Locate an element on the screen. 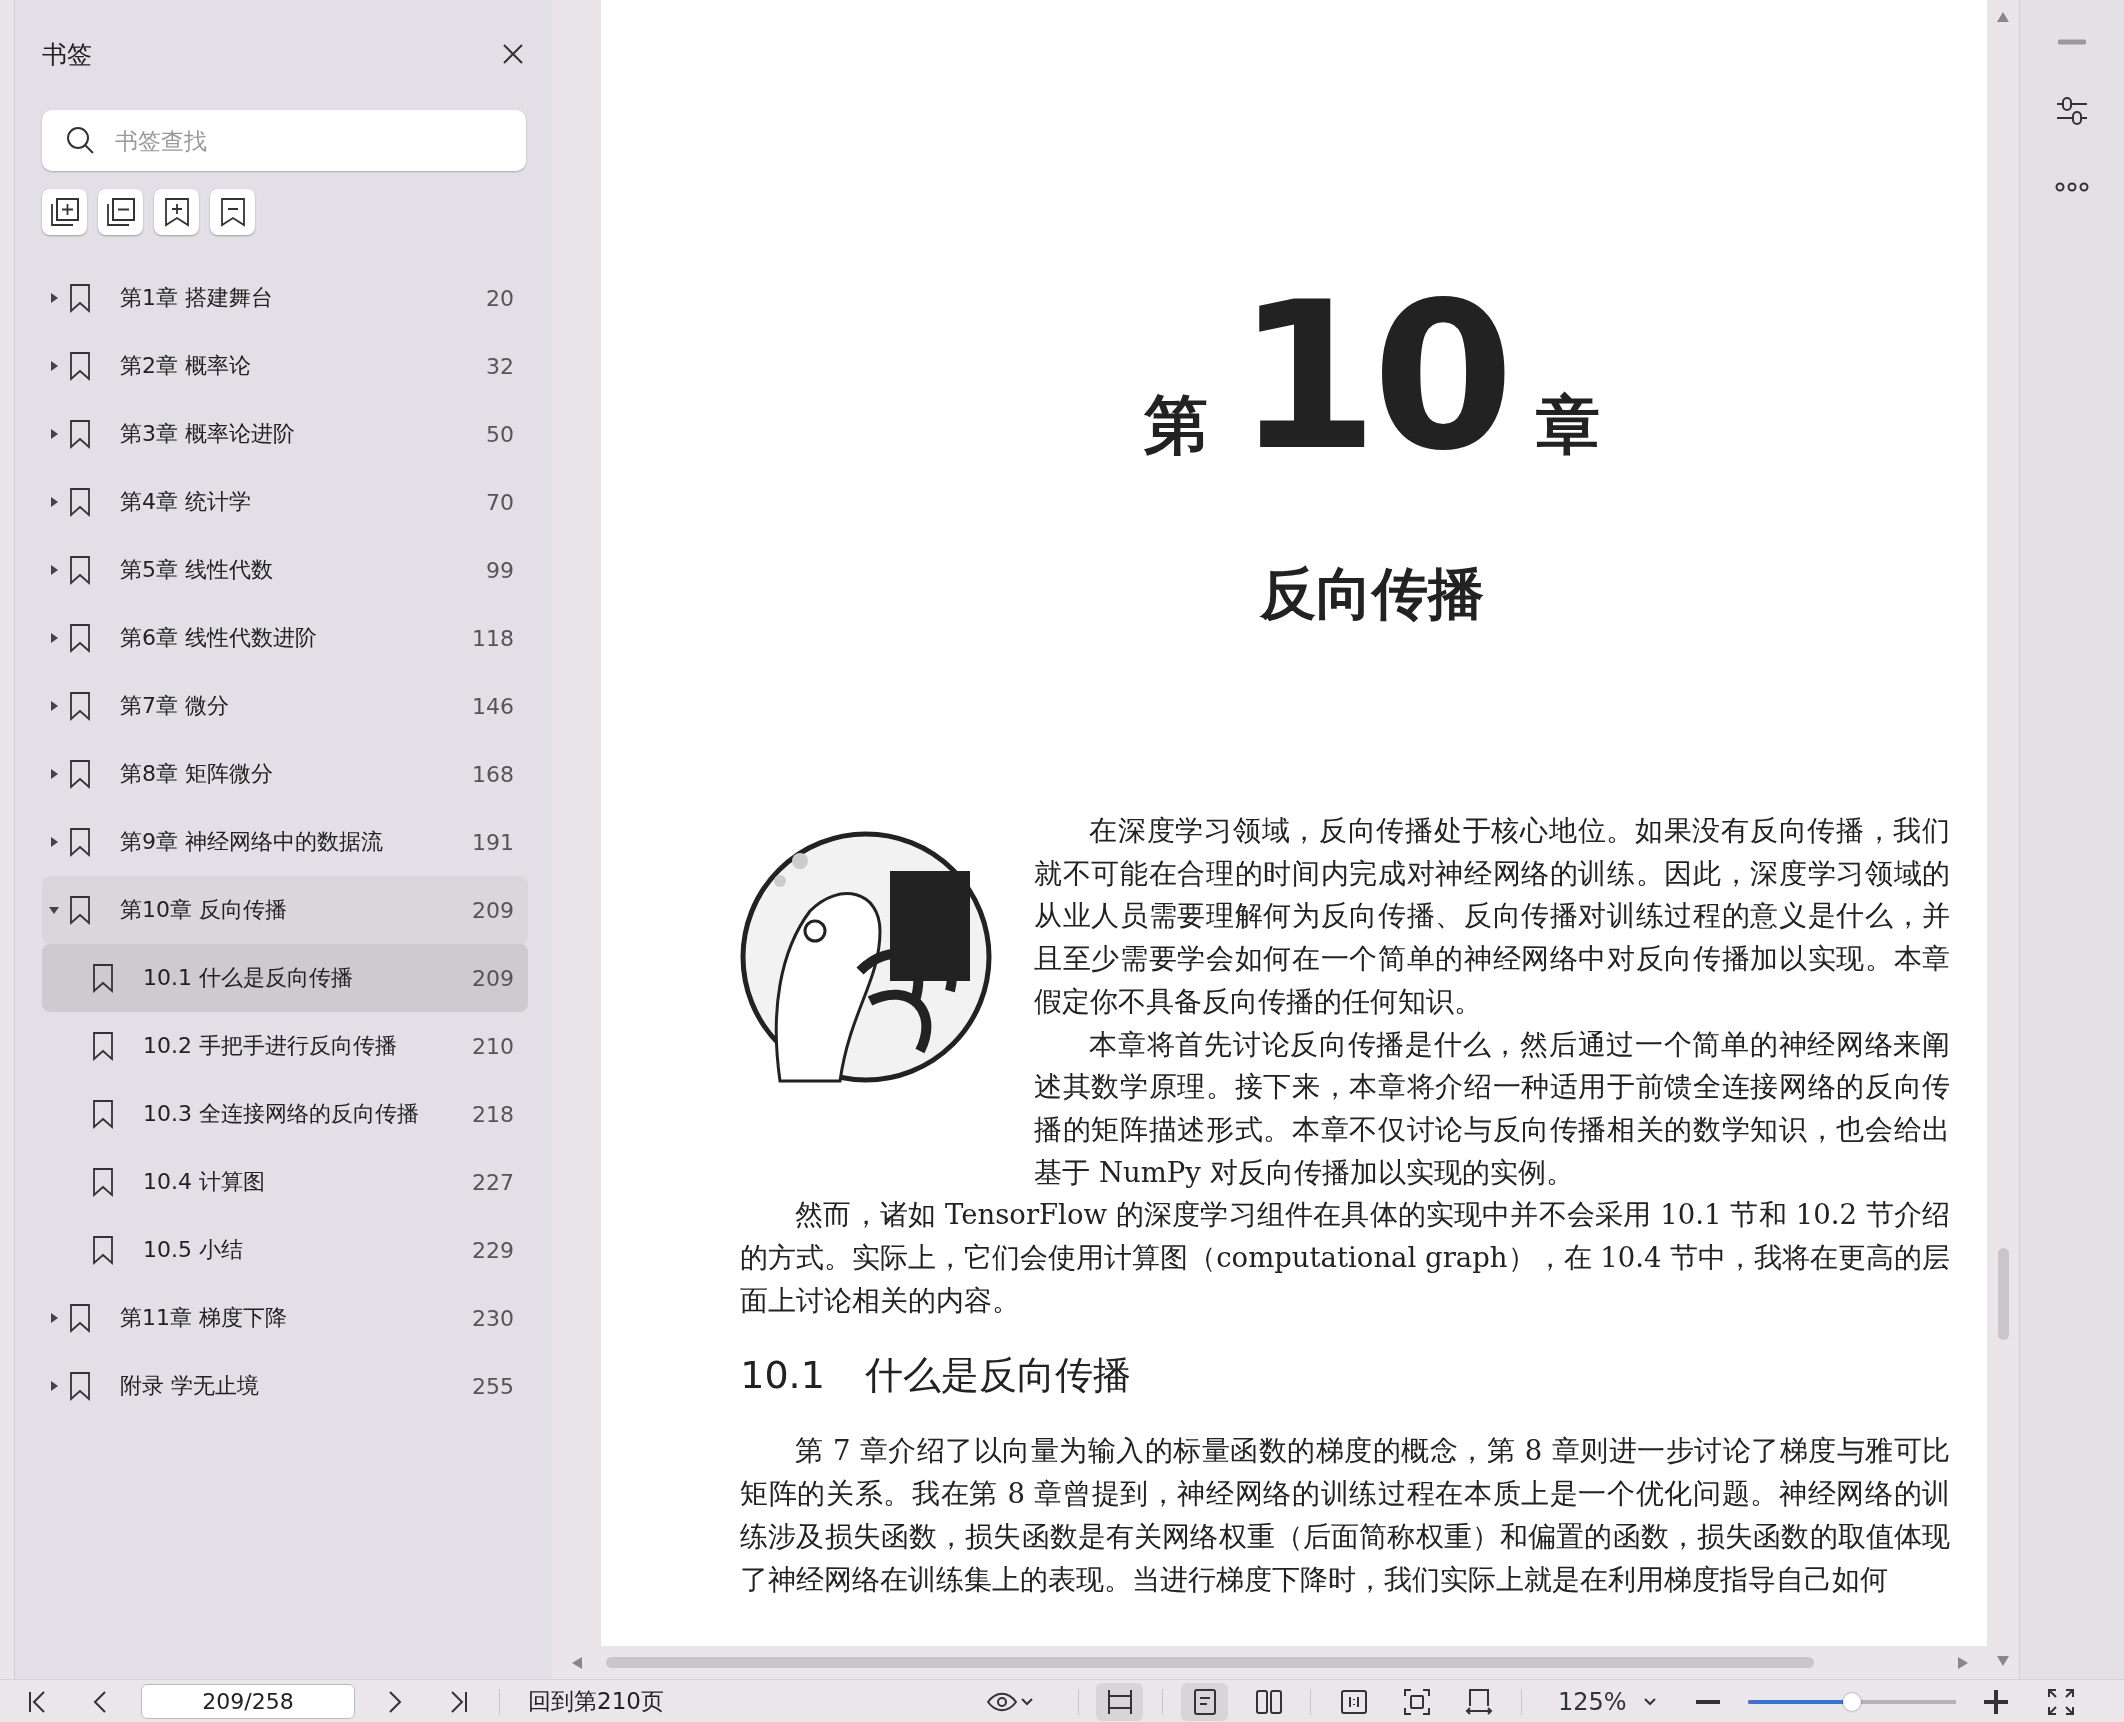 The width and height of the screenshot is (2124, 1722). slider-thumb is located at coordinates (1852, 1701).